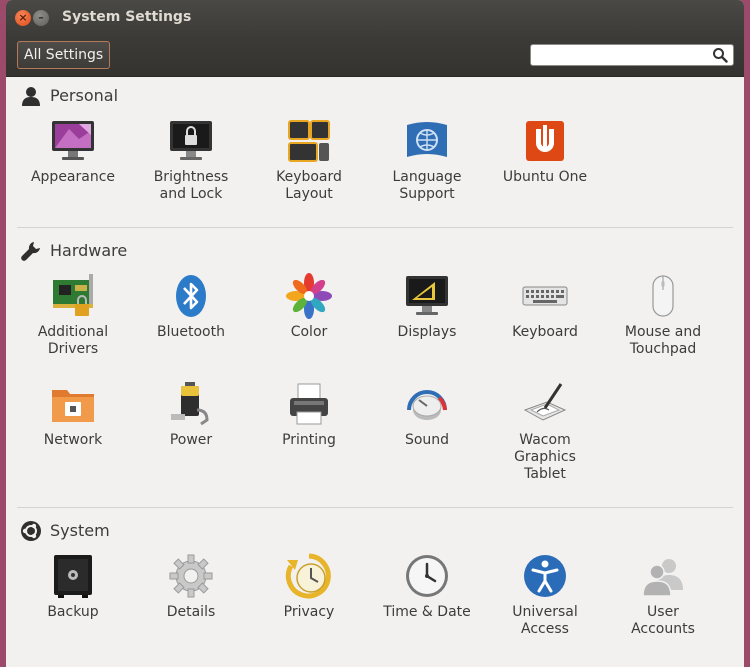 The image size is (750, 667). I want to click on item-bluetooth: Bluetooth, so click(191, 306).